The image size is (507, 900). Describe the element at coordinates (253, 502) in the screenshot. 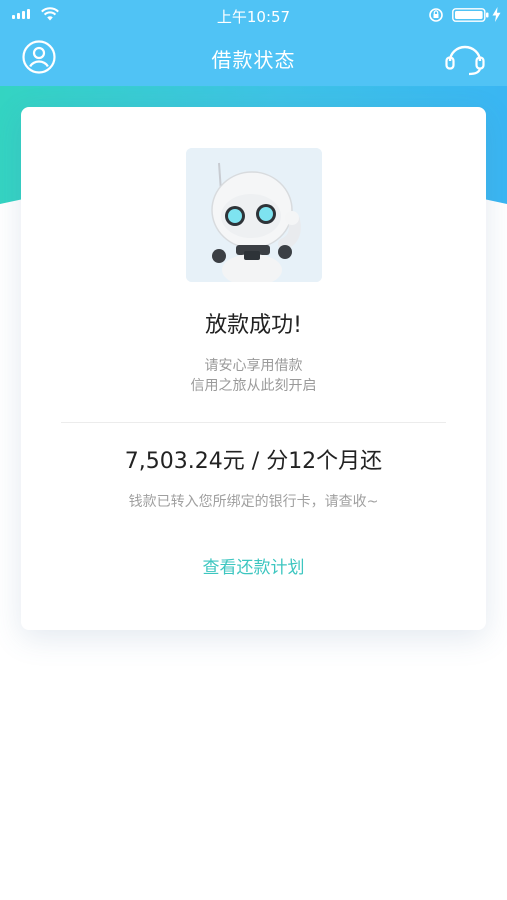

I see `transfer-note: 钱款已转入您所绑定的银行卡，请查收~` at that location.